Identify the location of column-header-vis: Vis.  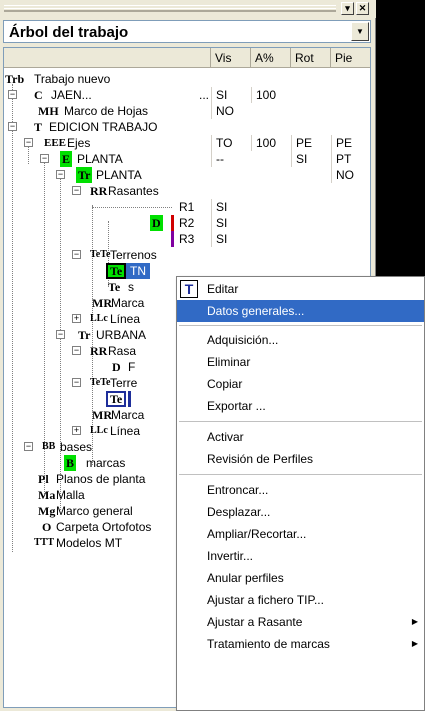
(231, 58).